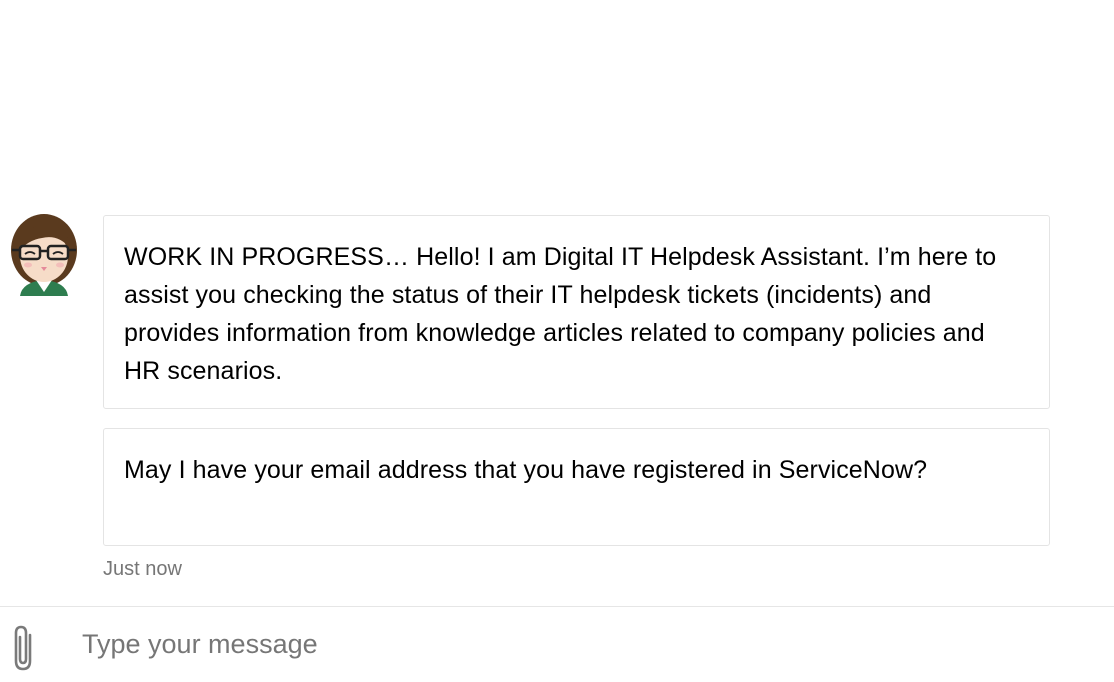  I want to click on message-input, so click(582, 644).